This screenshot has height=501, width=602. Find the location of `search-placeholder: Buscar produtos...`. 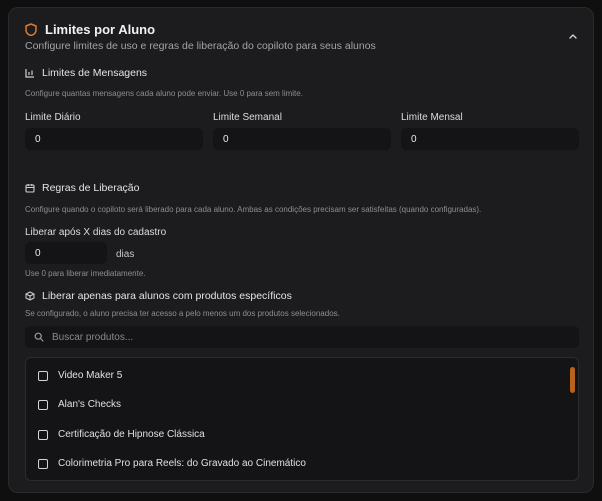

search-placeholder: Buscar produtos... is located at coordinates (93, 337).